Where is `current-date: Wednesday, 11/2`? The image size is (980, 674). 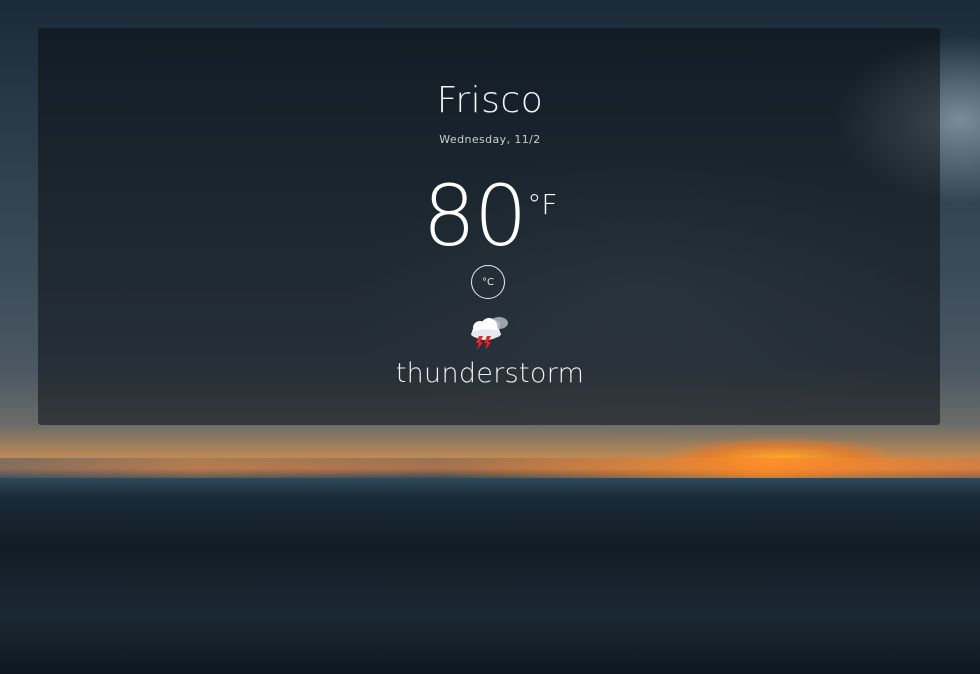 current-date: Wednesday, 11/2 is located at coordinates (490, 139).